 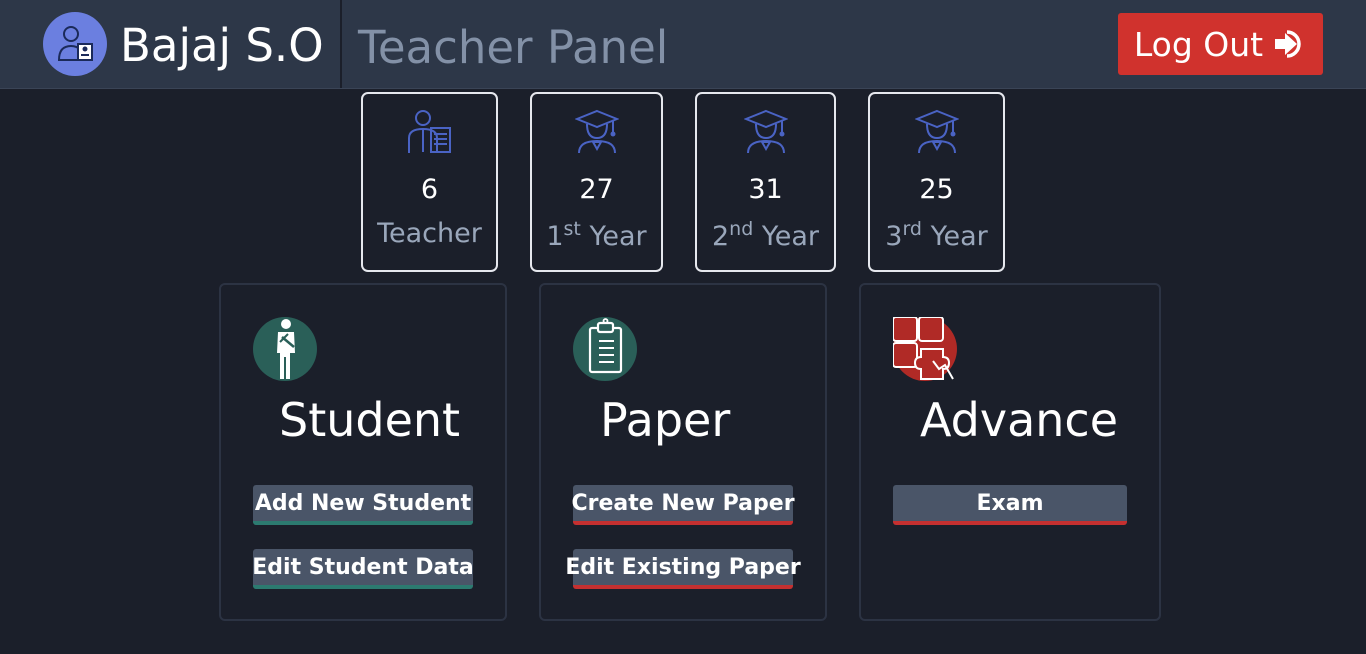 I want to click on stat-label-suffix: nd, so click(x=741, y=229).